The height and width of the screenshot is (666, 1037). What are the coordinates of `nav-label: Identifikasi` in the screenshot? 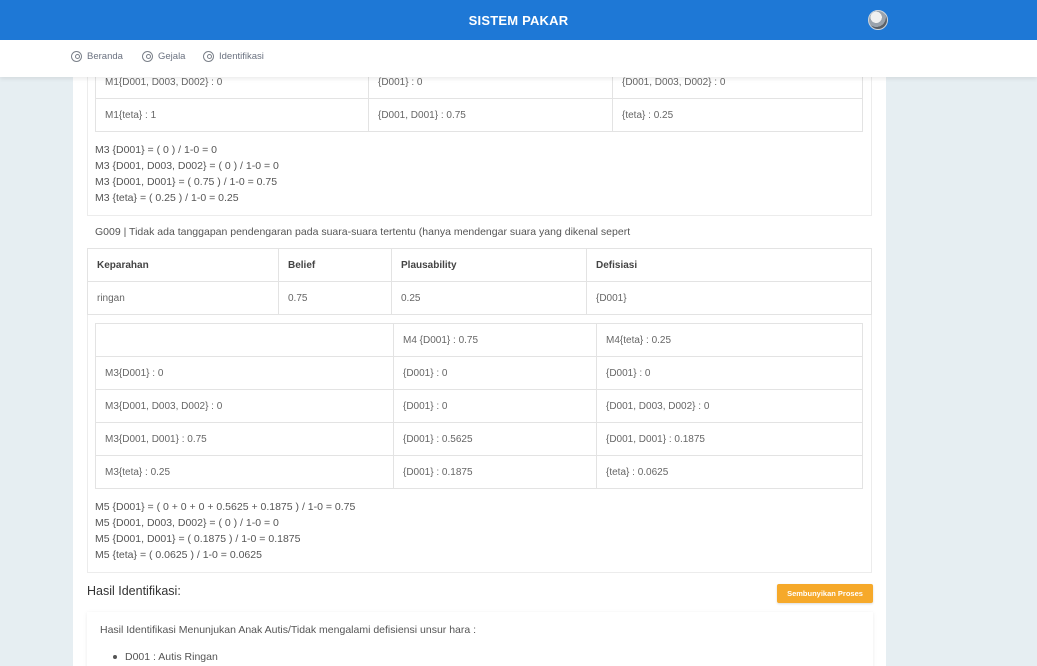 It's located at (241, 56).